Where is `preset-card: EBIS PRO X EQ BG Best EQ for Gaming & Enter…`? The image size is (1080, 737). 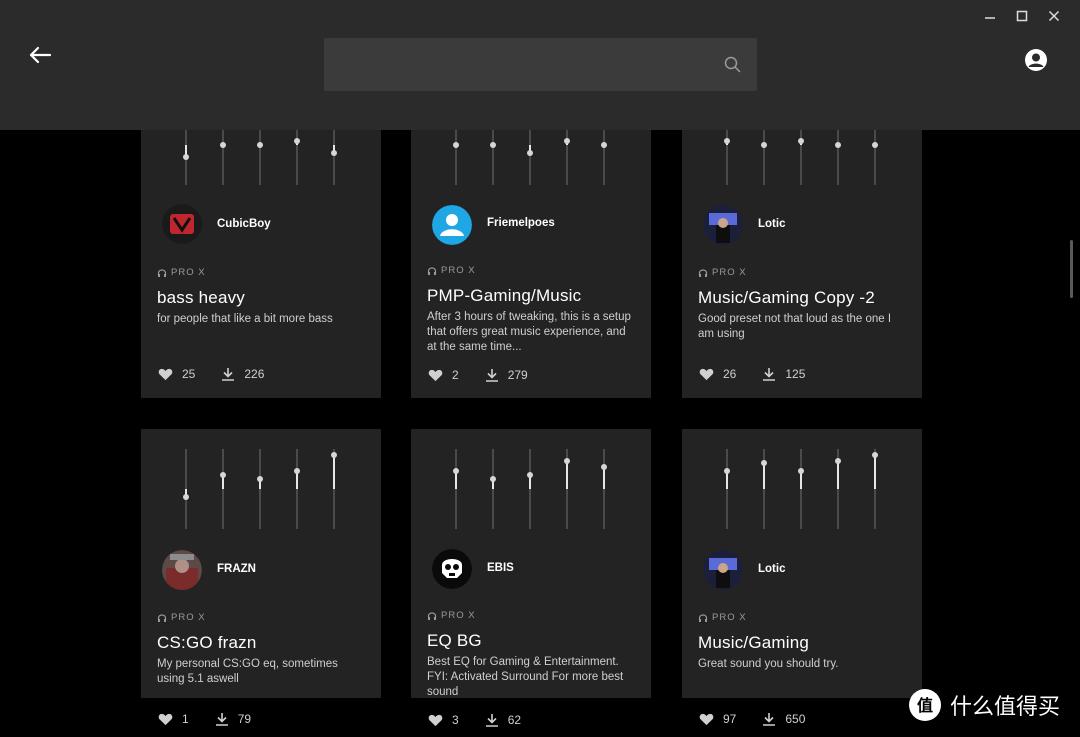
preset-card: EBIS PRO X EQ BG Best EQ for Gaming & Enter… is located at coordinates (531, 578).